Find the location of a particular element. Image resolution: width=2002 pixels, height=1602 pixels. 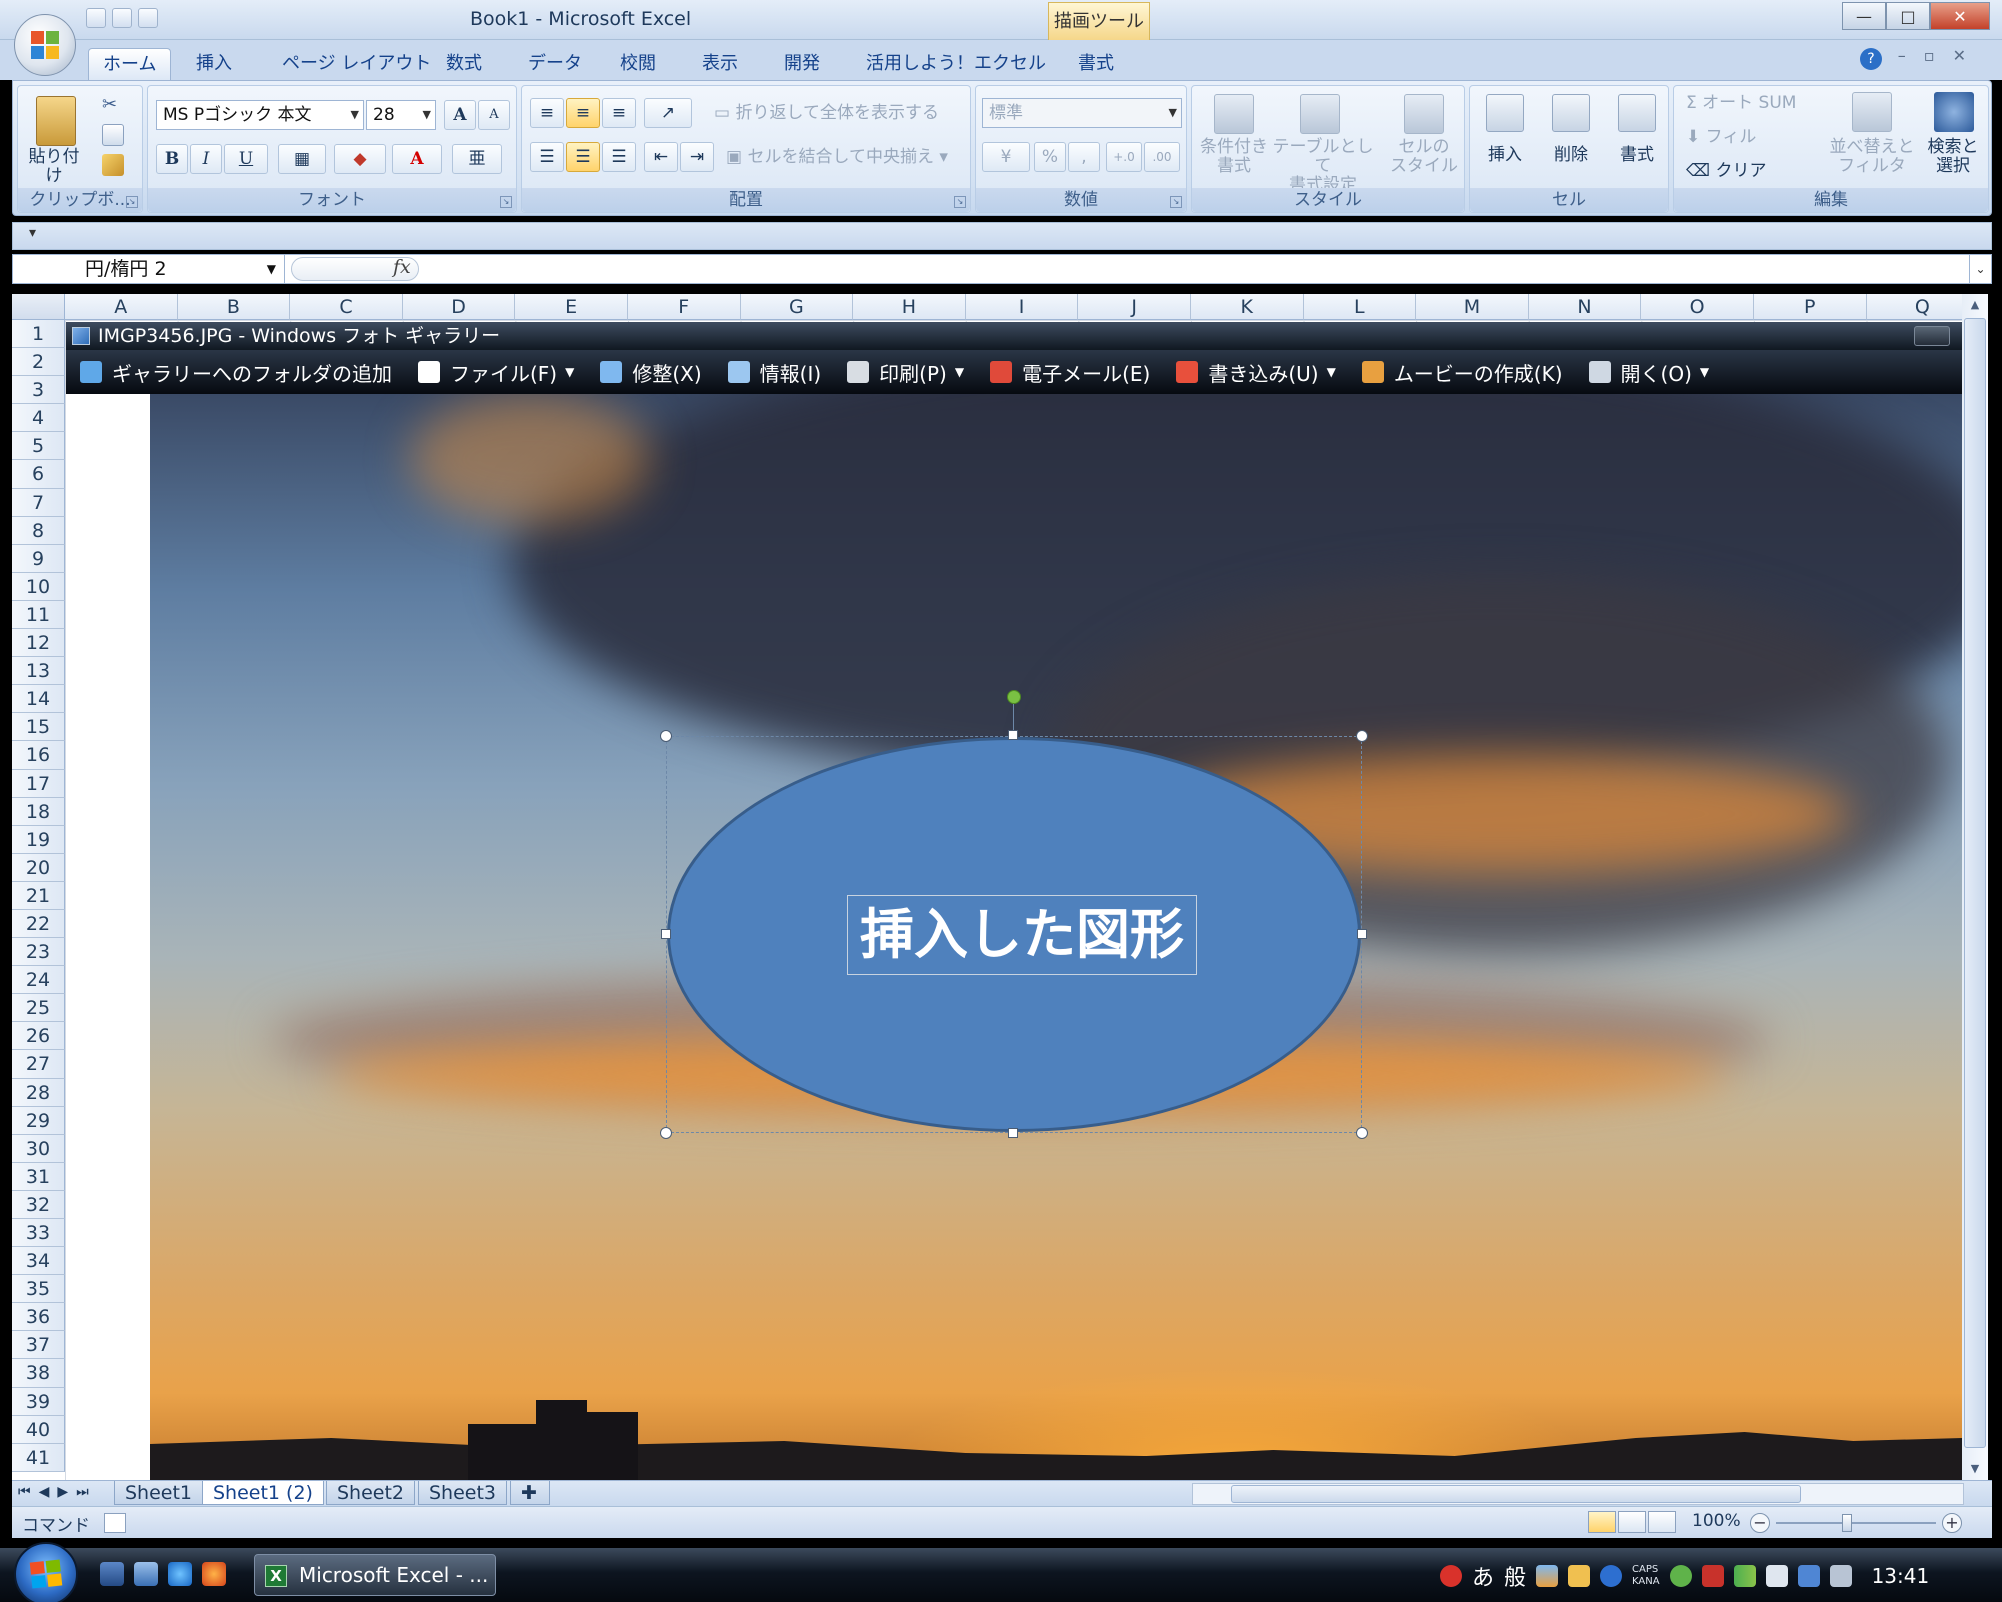

sheet-tab-sheet2: Sheet2 is located at coordinates (371, 1493).